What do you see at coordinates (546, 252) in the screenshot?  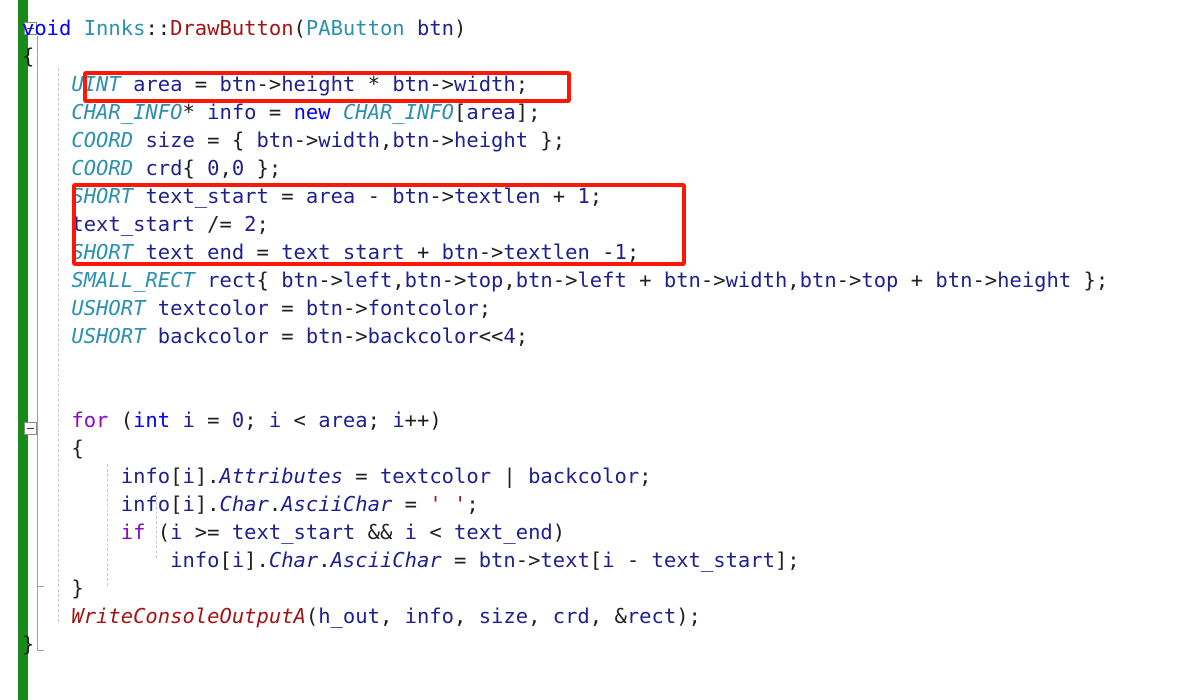 I see `code-token: textlen` at bounding box center [546, 252].